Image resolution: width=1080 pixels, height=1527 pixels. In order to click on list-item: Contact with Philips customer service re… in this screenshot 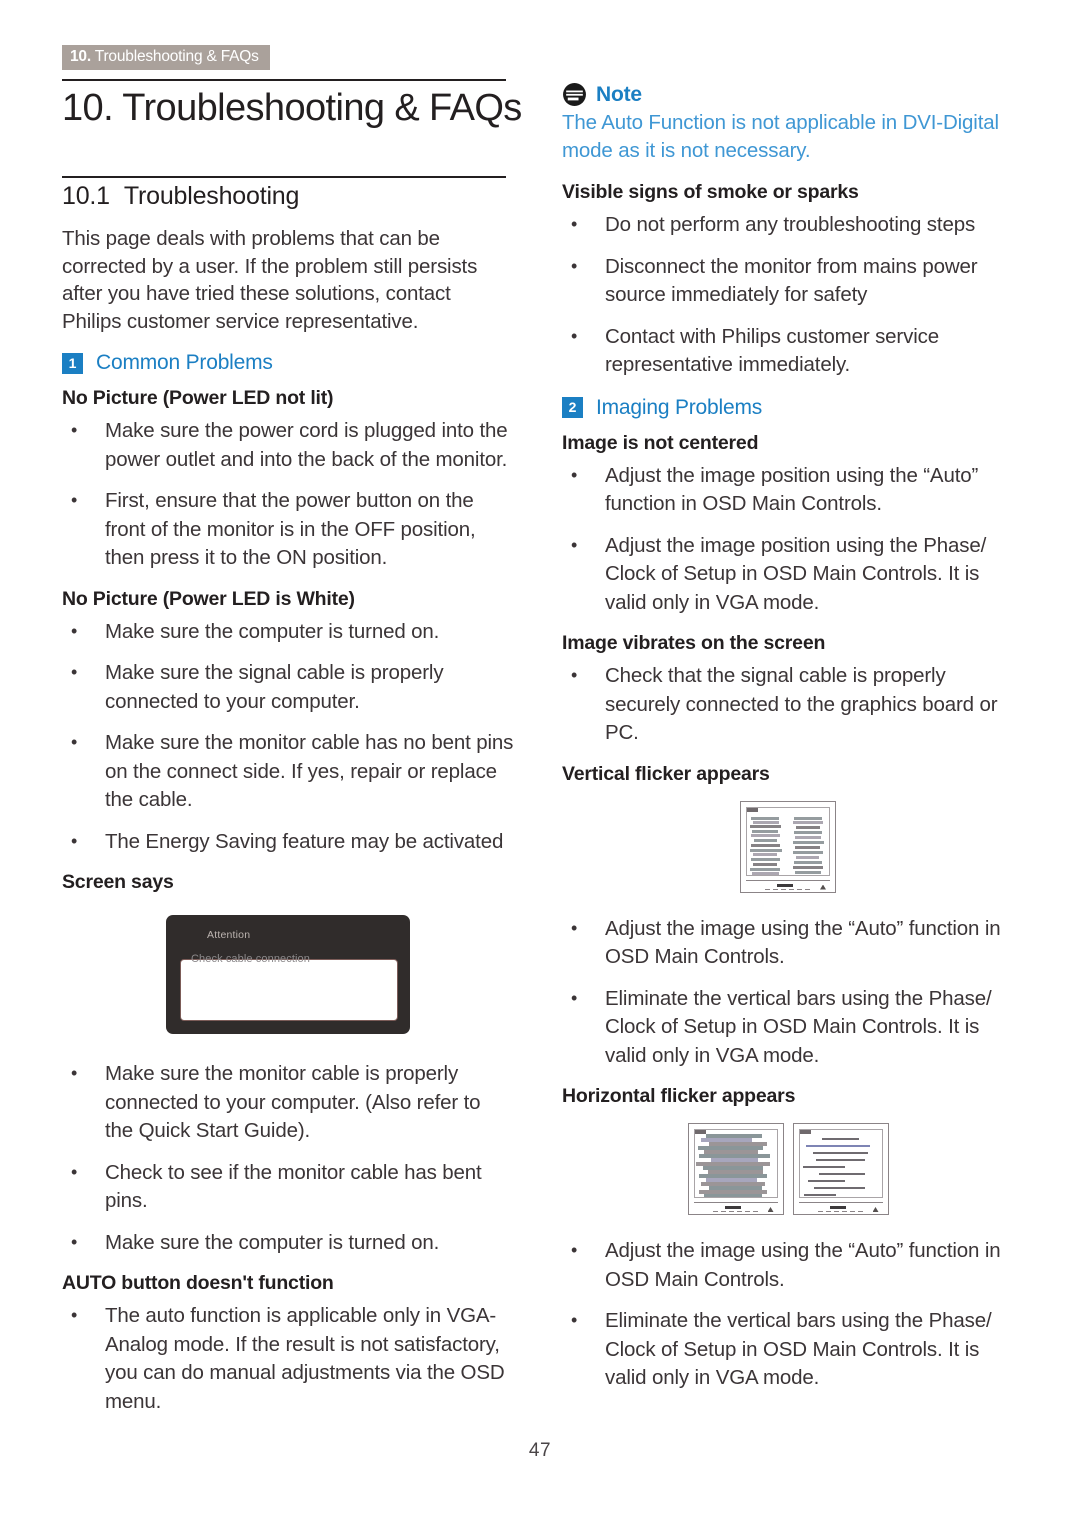, I will do `click(788, 351)`.